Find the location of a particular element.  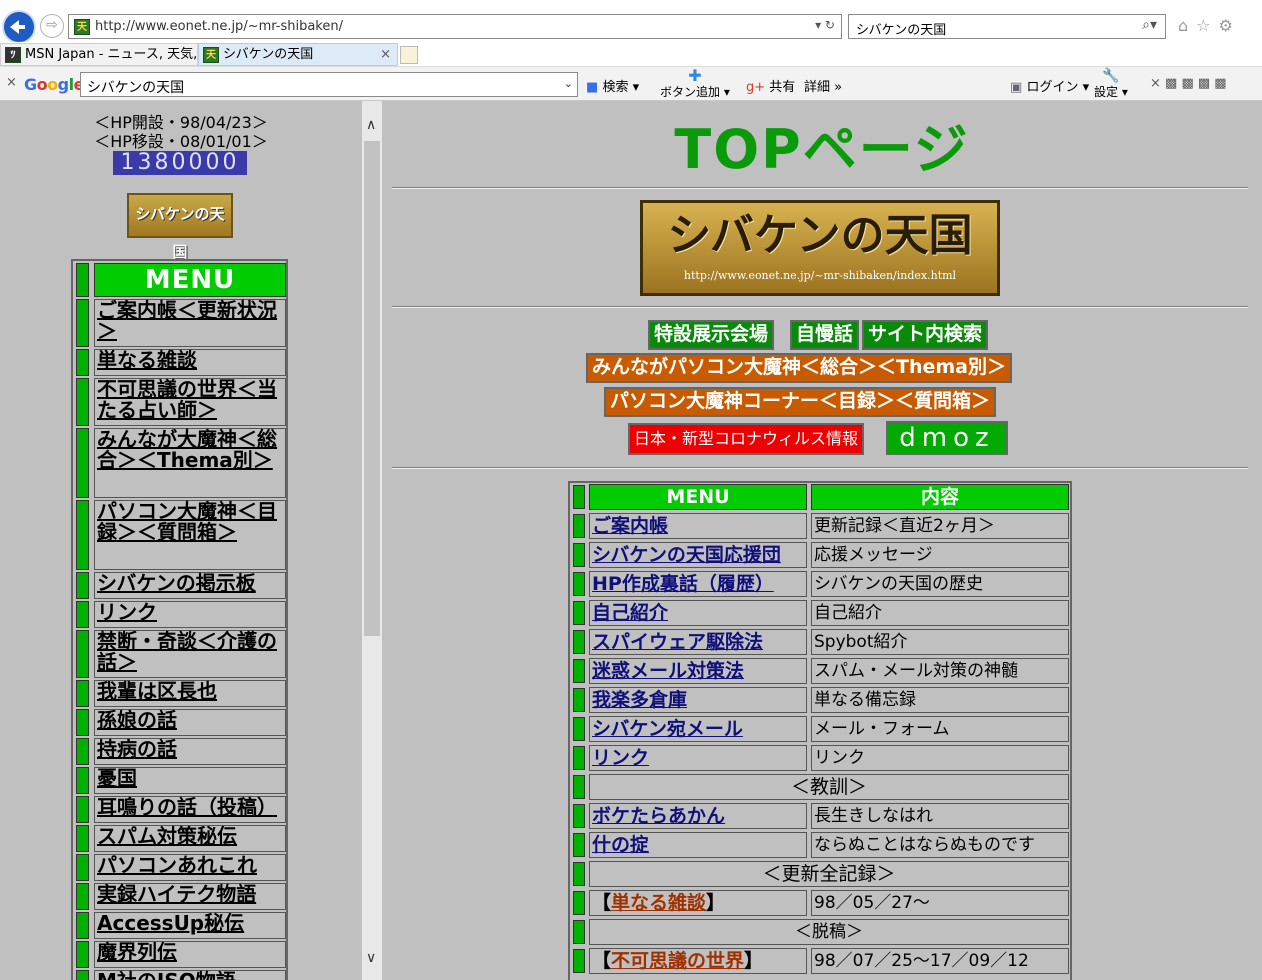

sidebar-item: 魔界列伝 is located at coordinates (179, 954).